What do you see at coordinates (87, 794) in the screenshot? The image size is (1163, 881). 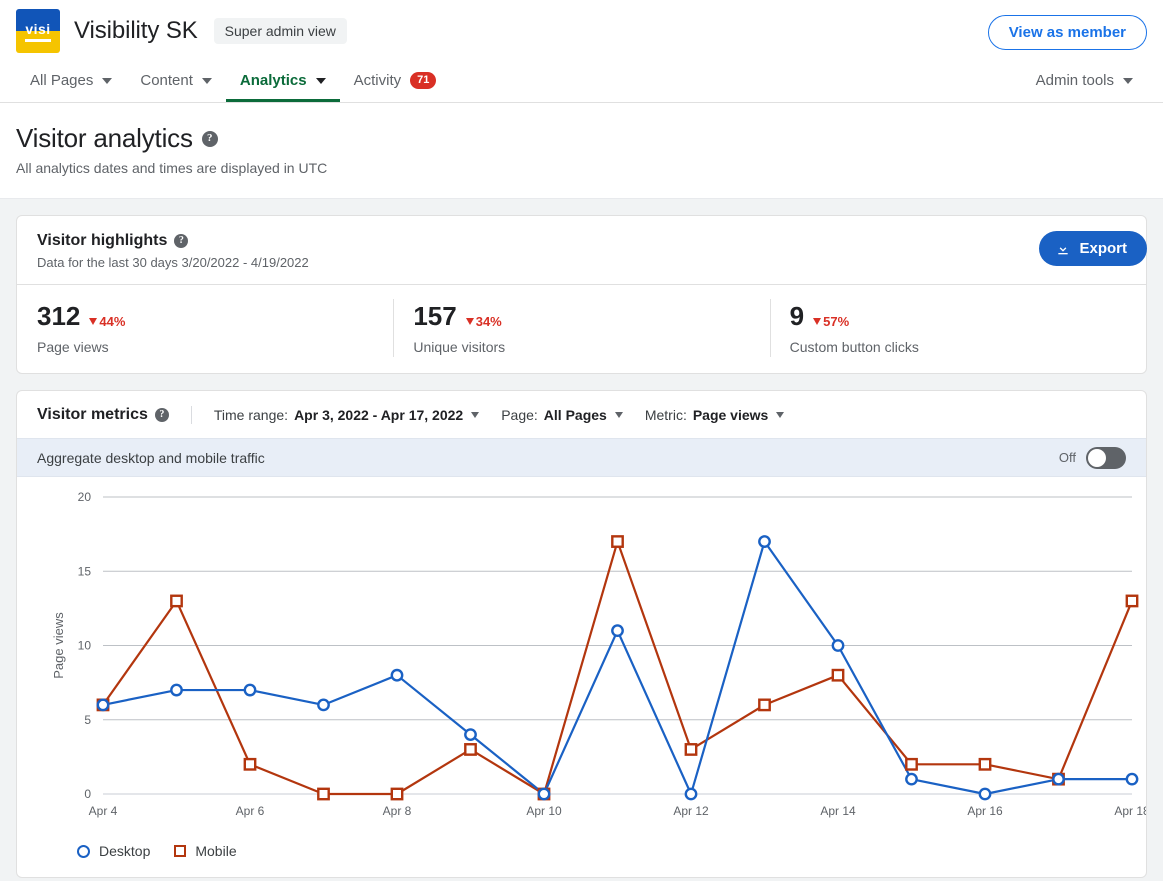 I see `y-tick-label: 0` at bounding box center [87, 794].